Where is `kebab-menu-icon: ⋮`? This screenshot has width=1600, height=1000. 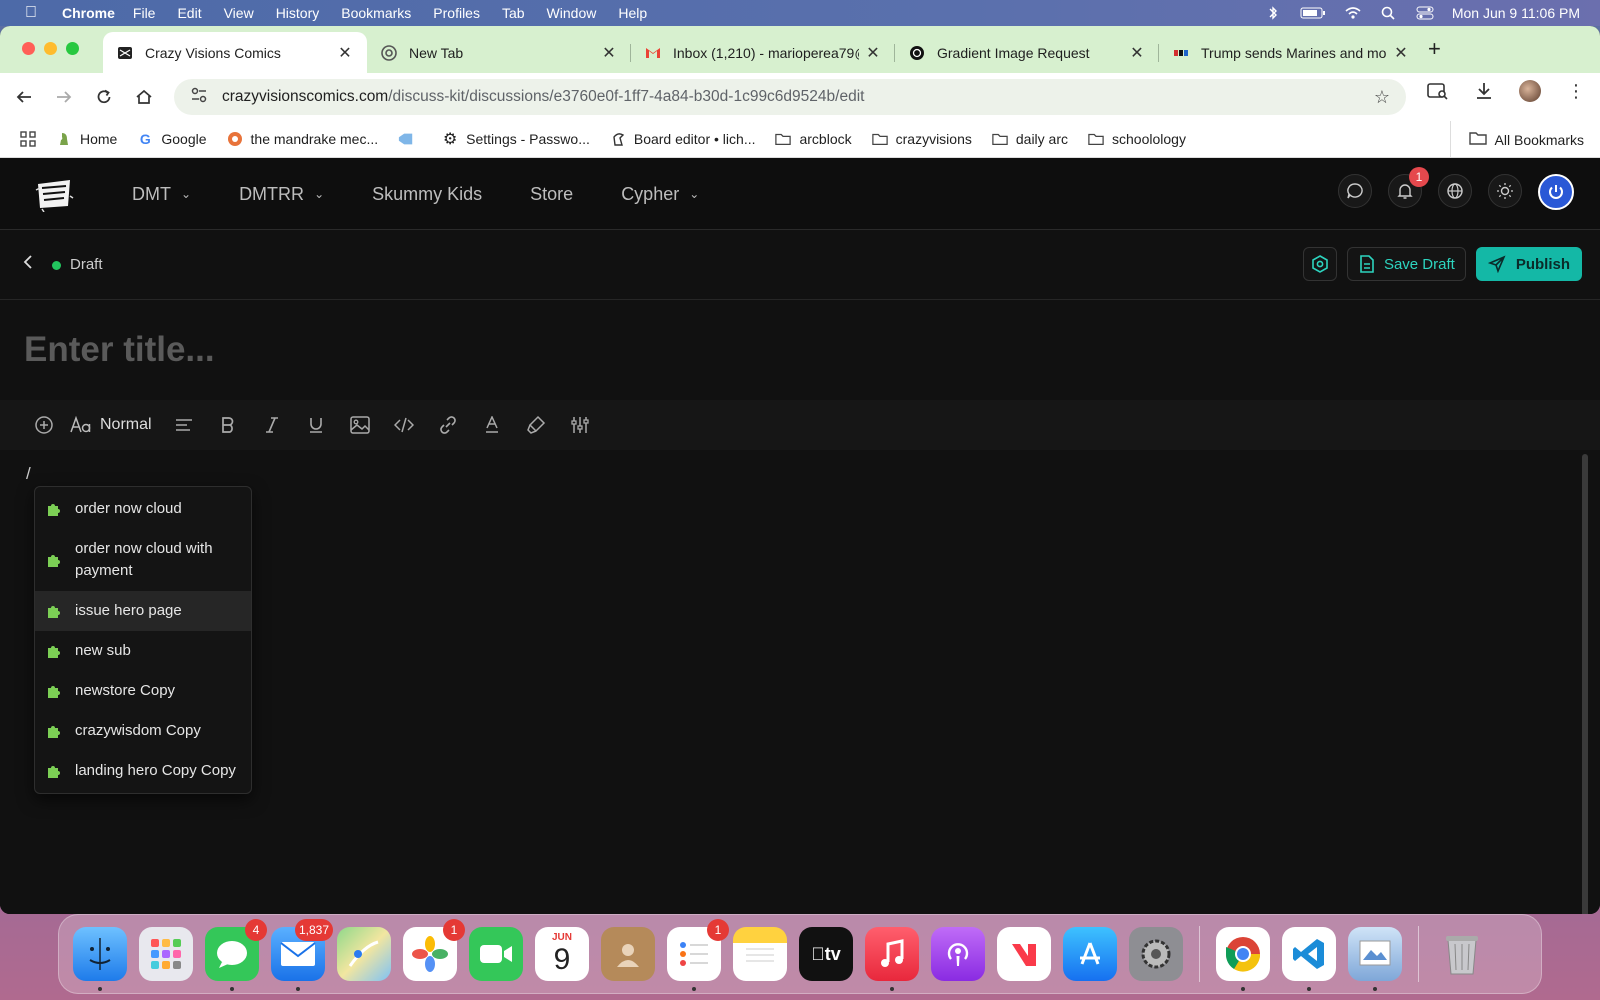
kebab-menu-icon: ⋮ is located at coordinates (1576, 91).